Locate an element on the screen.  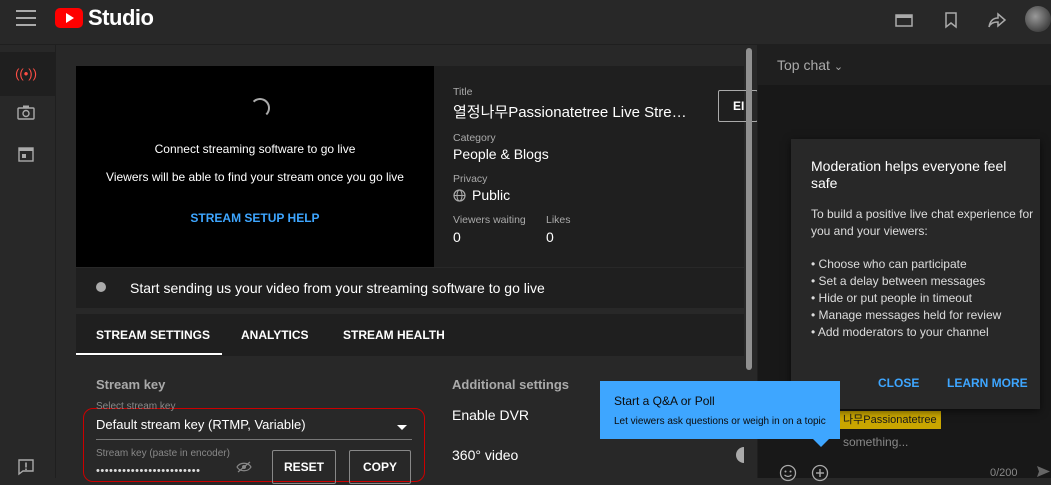
loading-spinner-icon is located at coordinates (260, 108).